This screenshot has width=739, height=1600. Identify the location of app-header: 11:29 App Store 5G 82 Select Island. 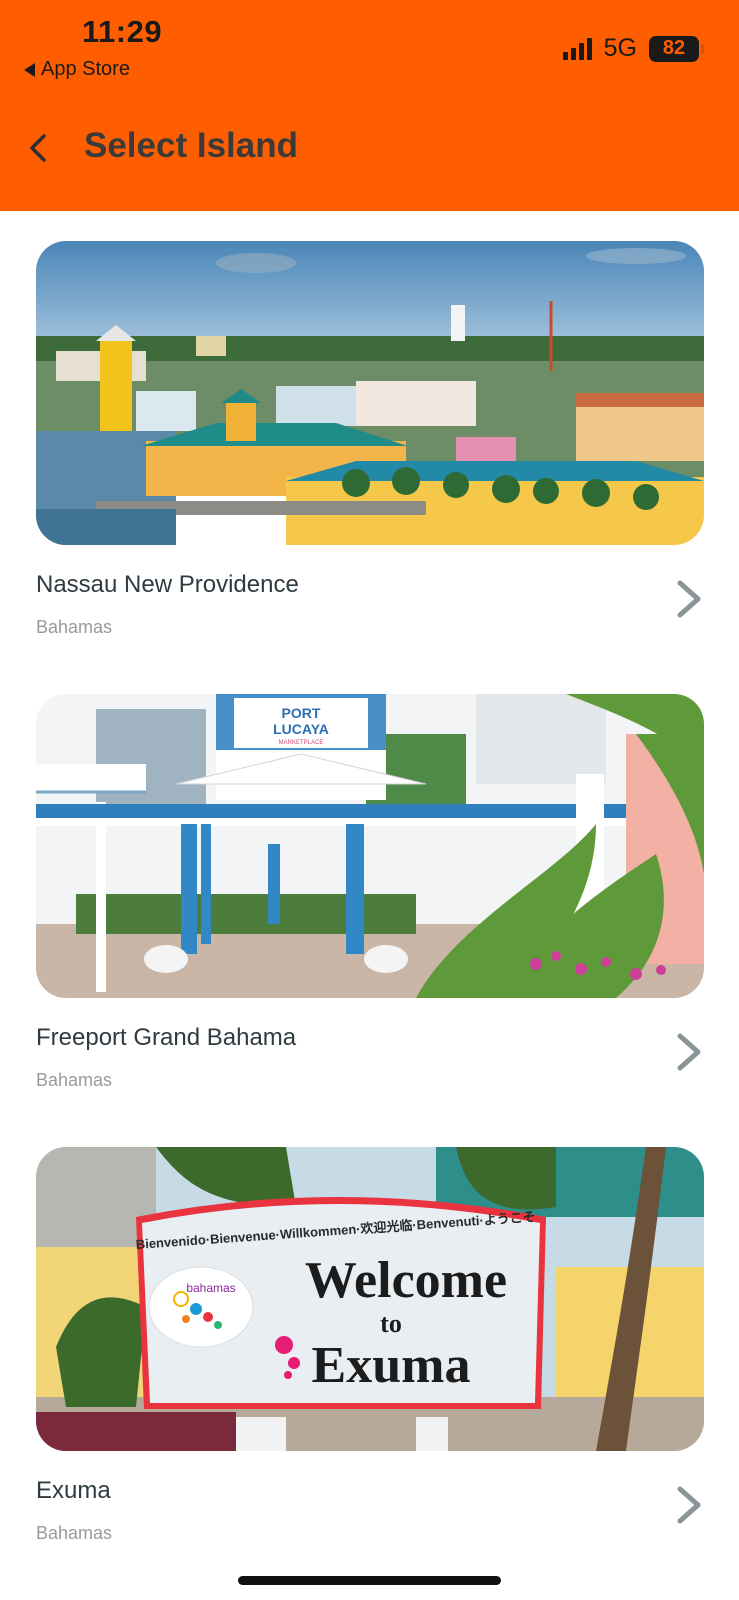
(369, 105).